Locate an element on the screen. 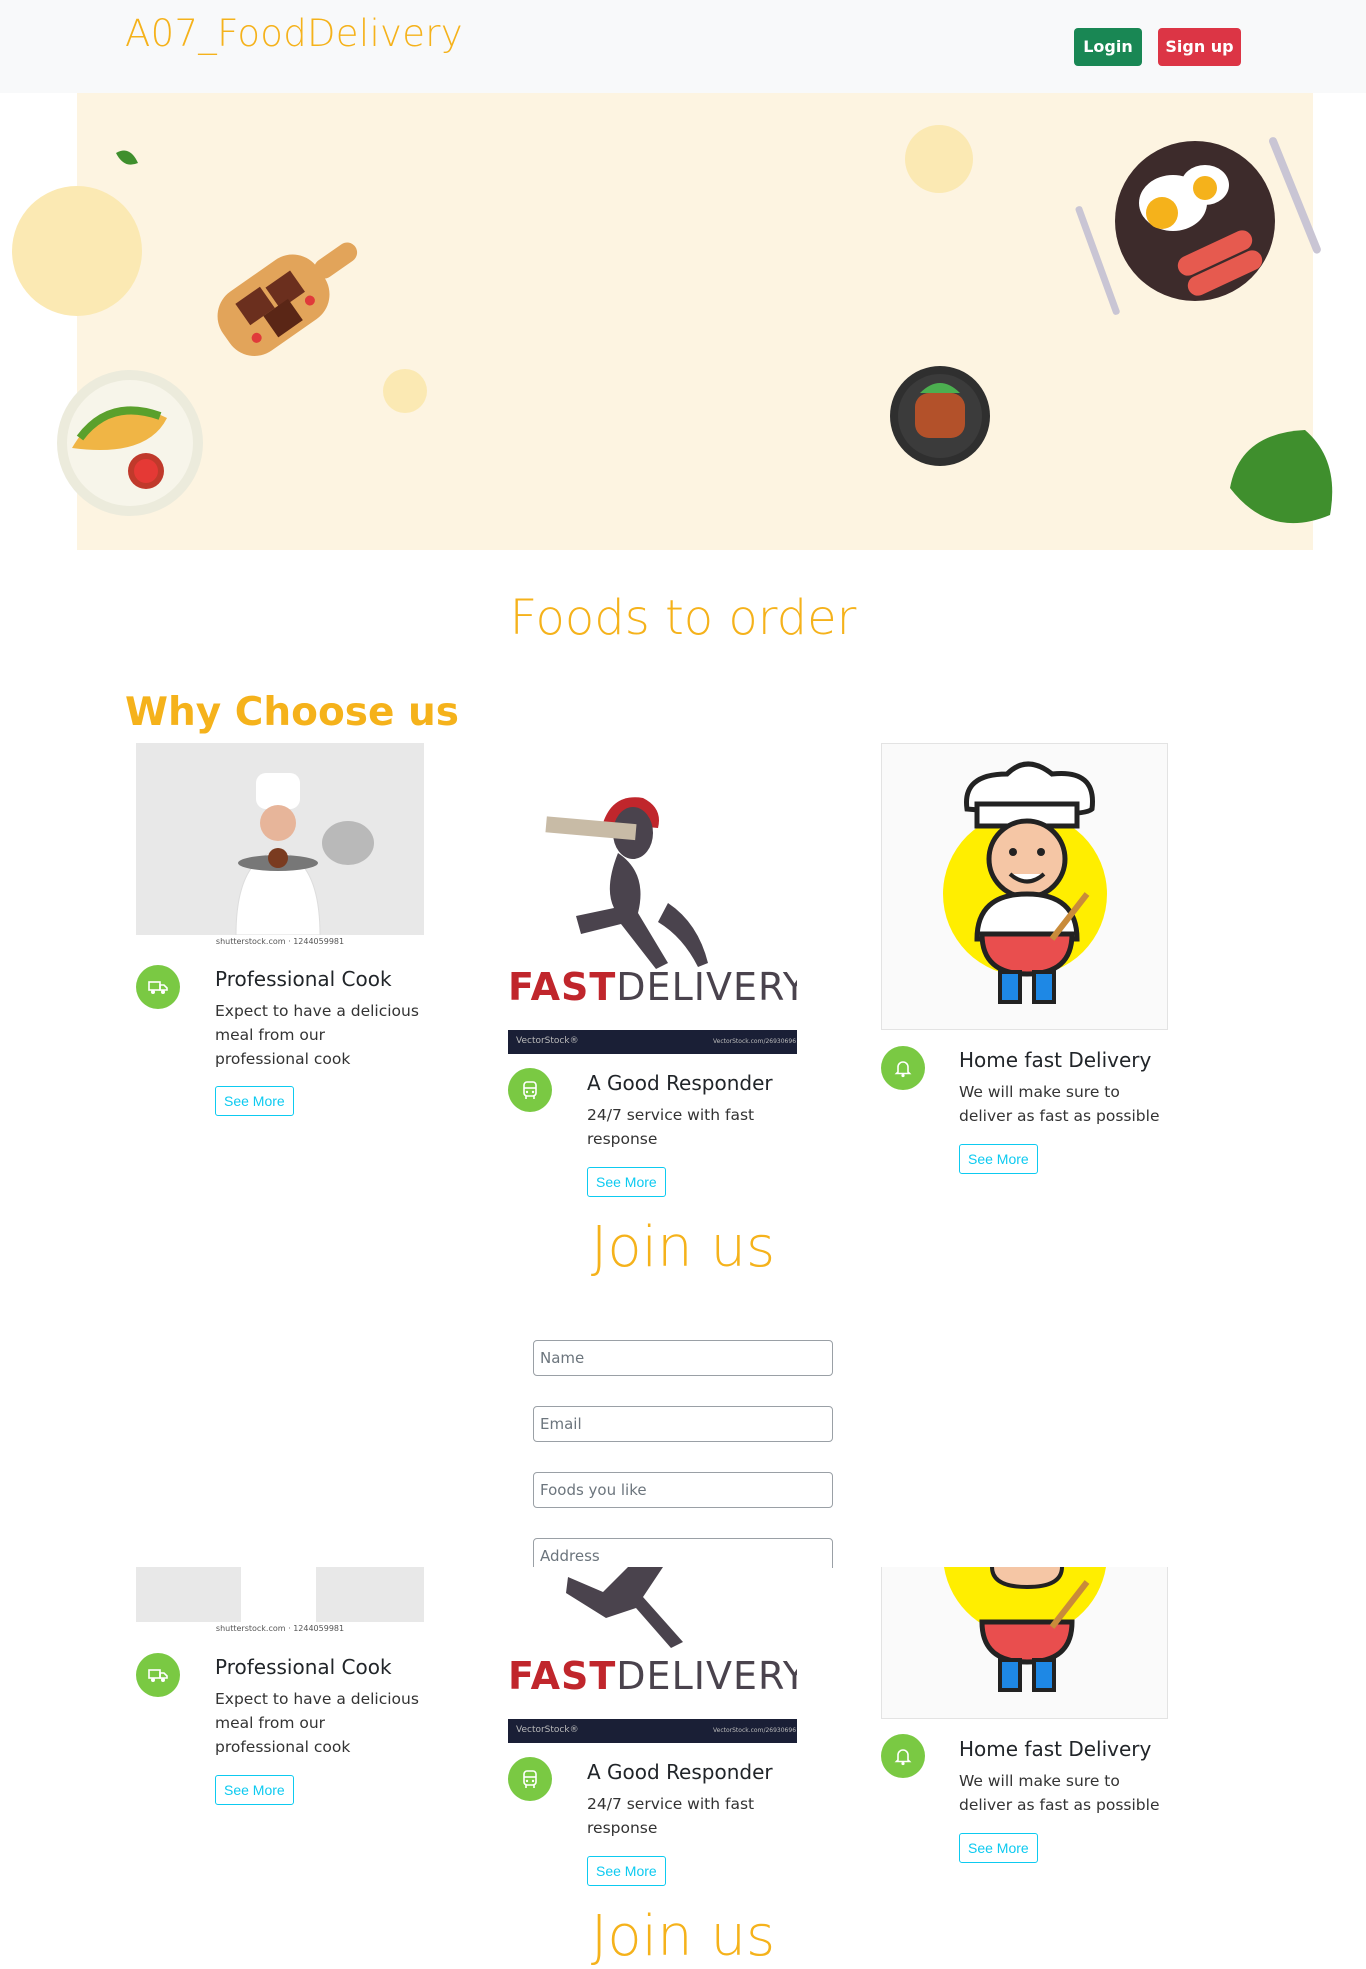 This screenshot has height=1969, width=1366. address-field-clip is located at coordinates (683, 1553).